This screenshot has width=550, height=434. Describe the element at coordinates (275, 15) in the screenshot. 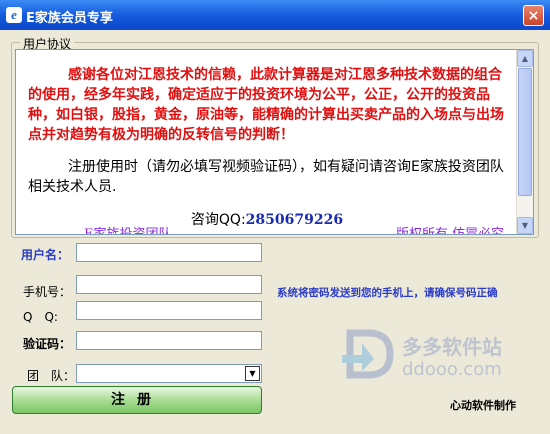

I see `title-bar: e E家族会员专享 ×` at that location.